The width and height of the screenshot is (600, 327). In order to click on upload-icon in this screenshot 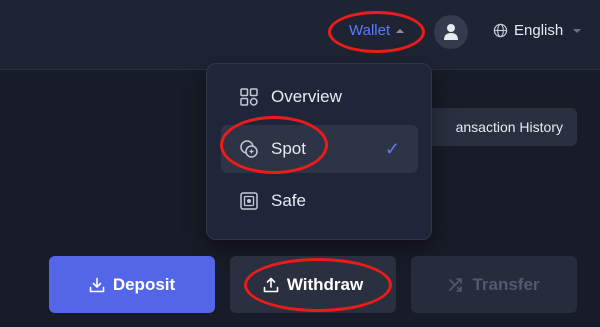, I will do `click(271, 284)`.